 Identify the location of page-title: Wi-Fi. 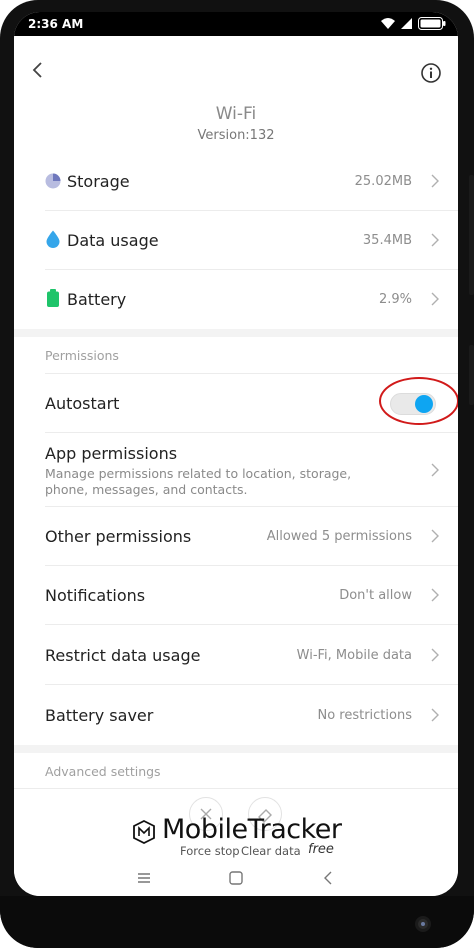
(236, 114).